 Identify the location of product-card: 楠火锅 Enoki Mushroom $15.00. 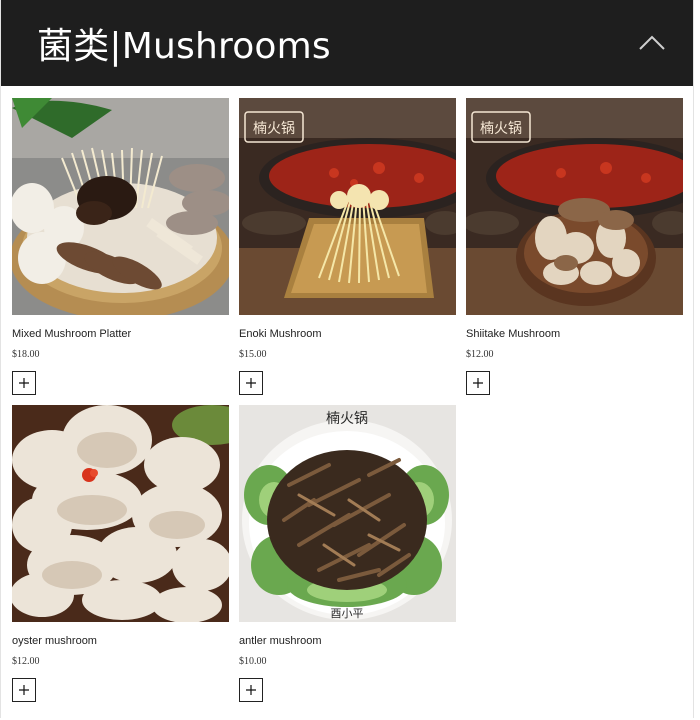
(347, 246).